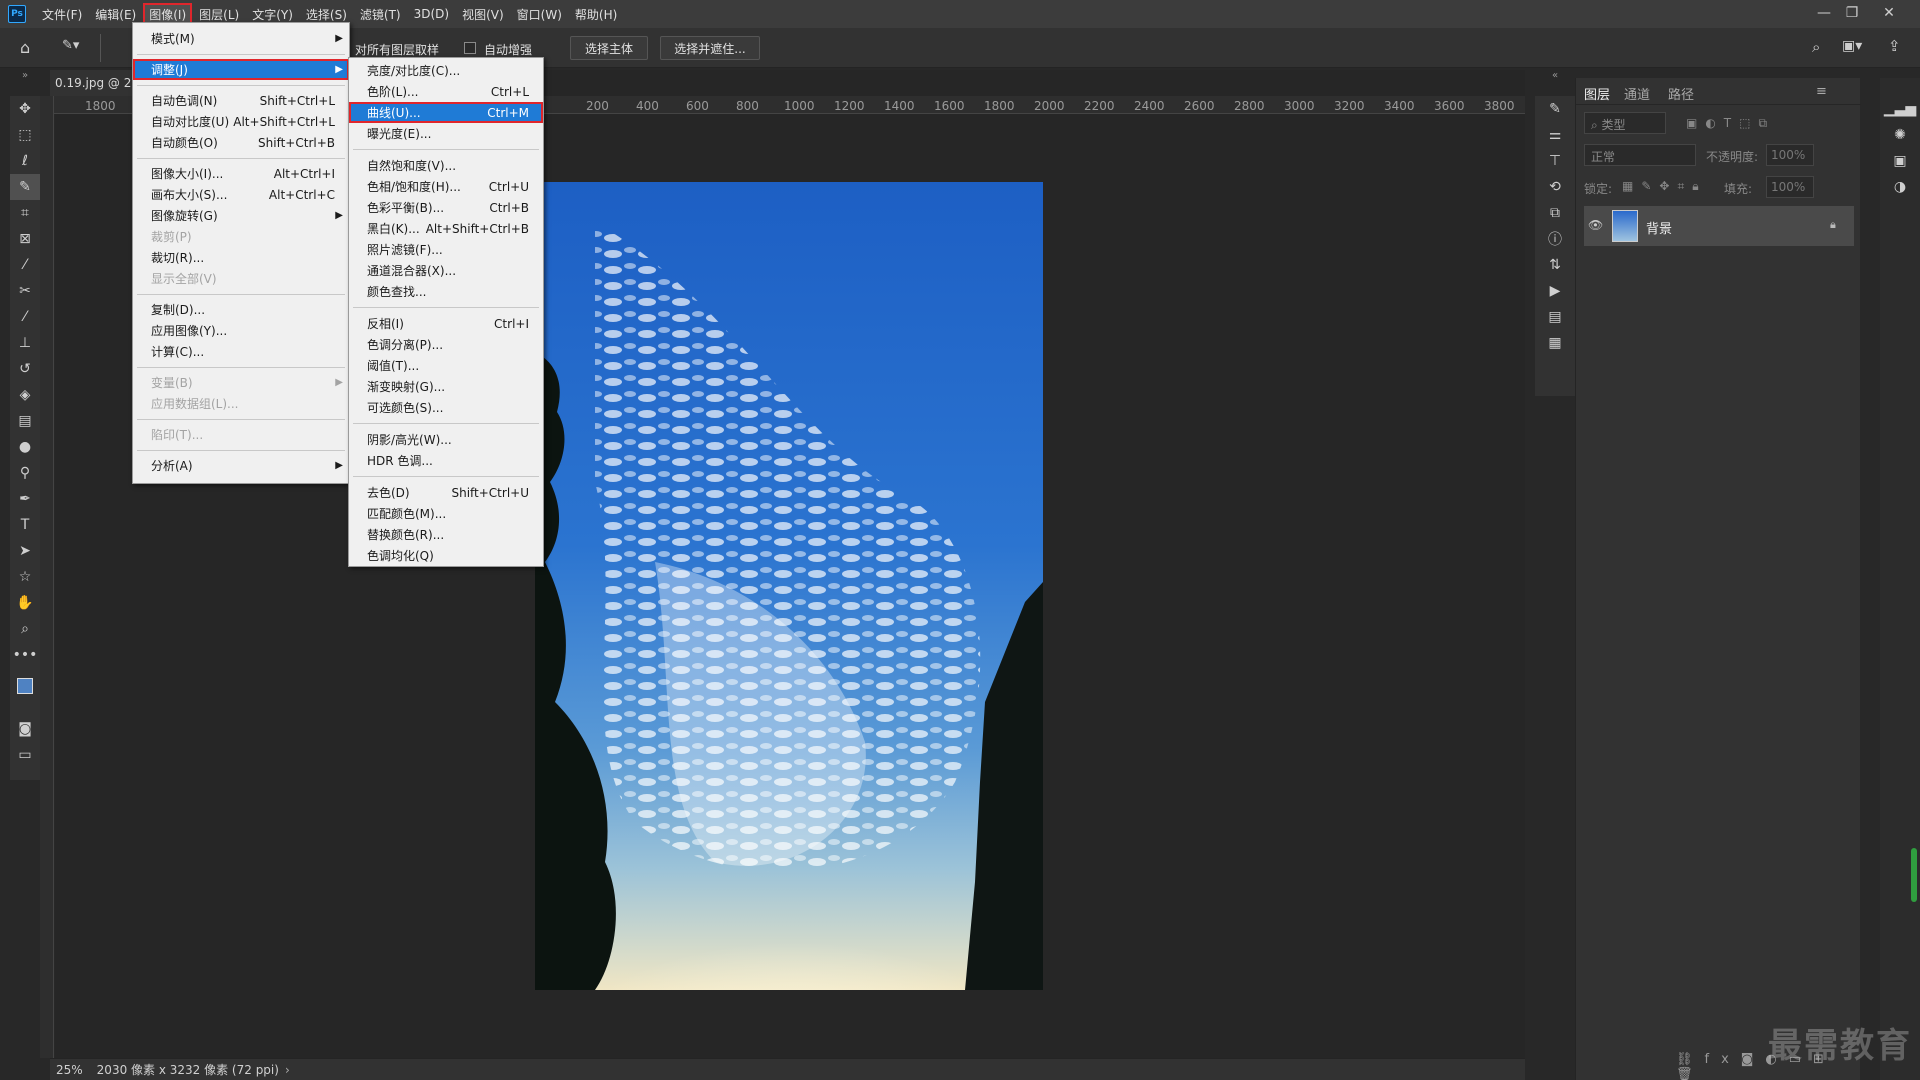  What do you see at coordinates (241, 121) in the screenshot?
I see `image-menu-item: 自动对比度(U) Alt+Shift+Ctrl+L` at bounding box center [241, 121].